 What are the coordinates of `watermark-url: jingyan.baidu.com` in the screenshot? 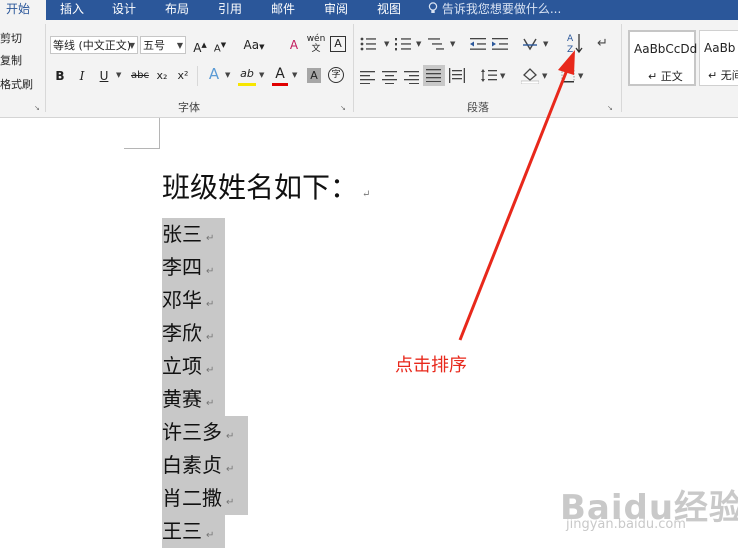 It's located at (626, 524).